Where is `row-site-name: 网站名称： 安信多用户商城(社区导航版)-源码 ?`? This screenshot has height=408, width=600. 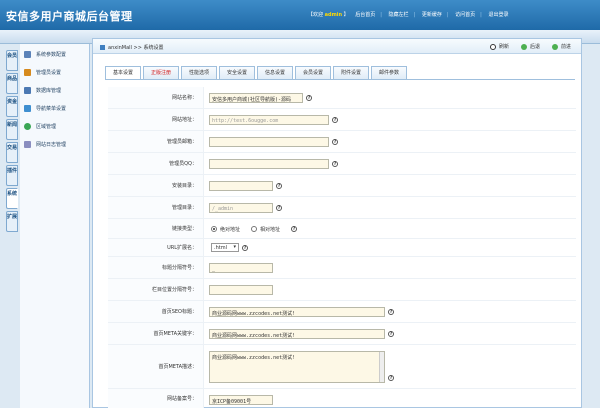 row-site-name: 网站名称： 安信多用户商城(社区导航版)-源码 ? is located at coordinates (342, 98).